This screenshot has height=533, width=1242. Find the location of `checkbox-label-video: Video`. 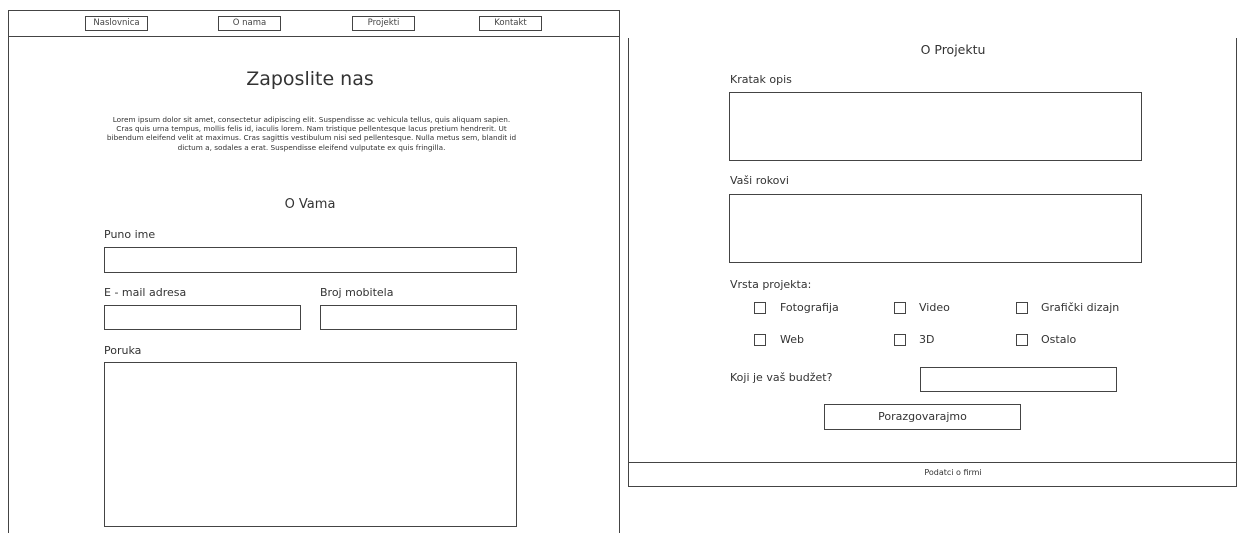

checkbox-label-video: Video is located at coordinates (934, 307).